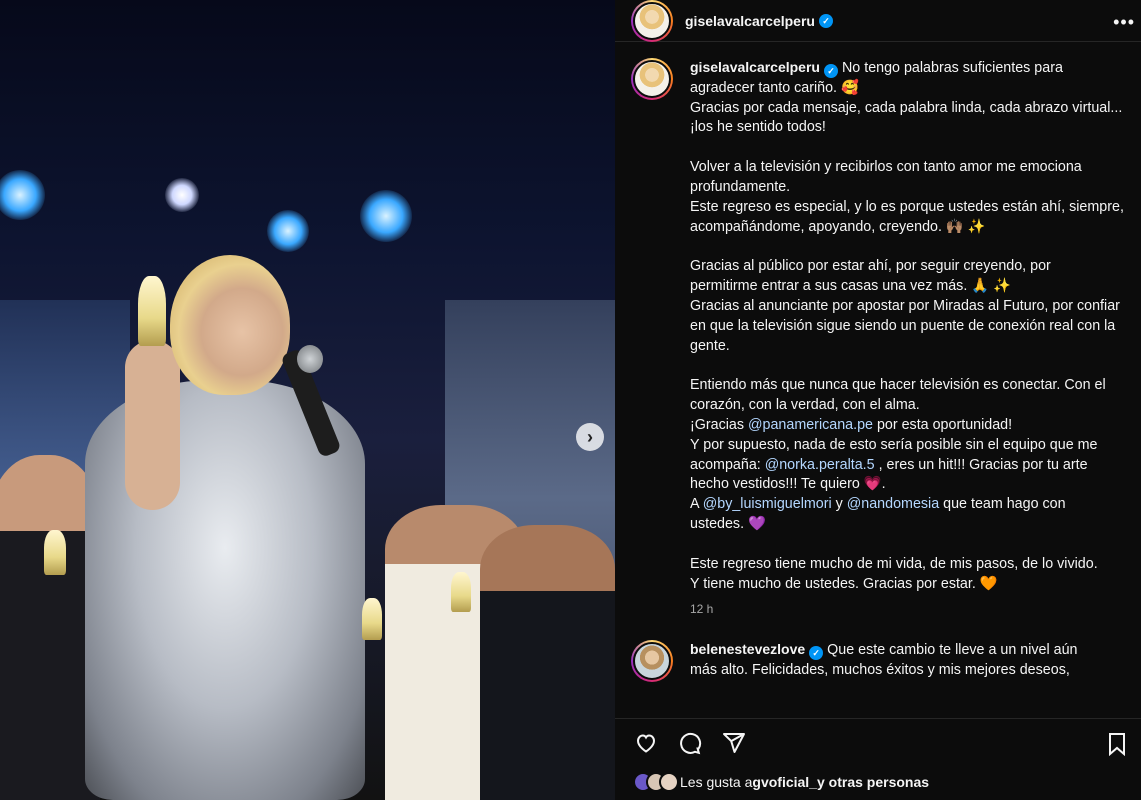  I want to click on caption-text: acompaña:, so click(727, 464).